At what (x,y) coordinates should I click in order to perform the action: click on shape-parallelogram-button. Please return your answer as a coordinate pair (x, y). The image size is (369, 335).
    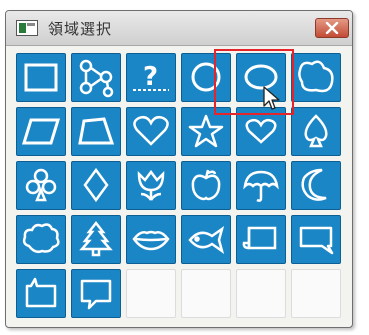
    Looking at the image, I should click on (41, 131).